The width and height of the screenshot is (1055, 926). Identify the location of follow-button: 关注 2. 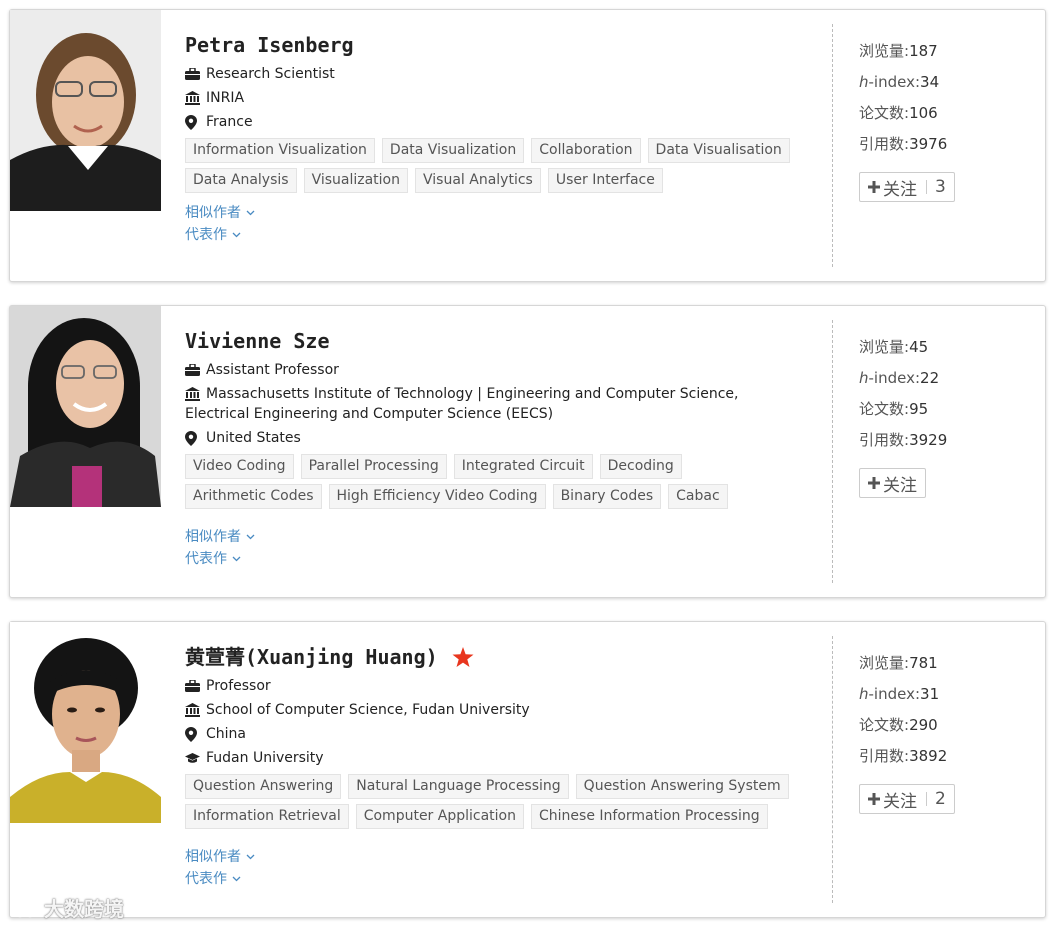
(907, 799).